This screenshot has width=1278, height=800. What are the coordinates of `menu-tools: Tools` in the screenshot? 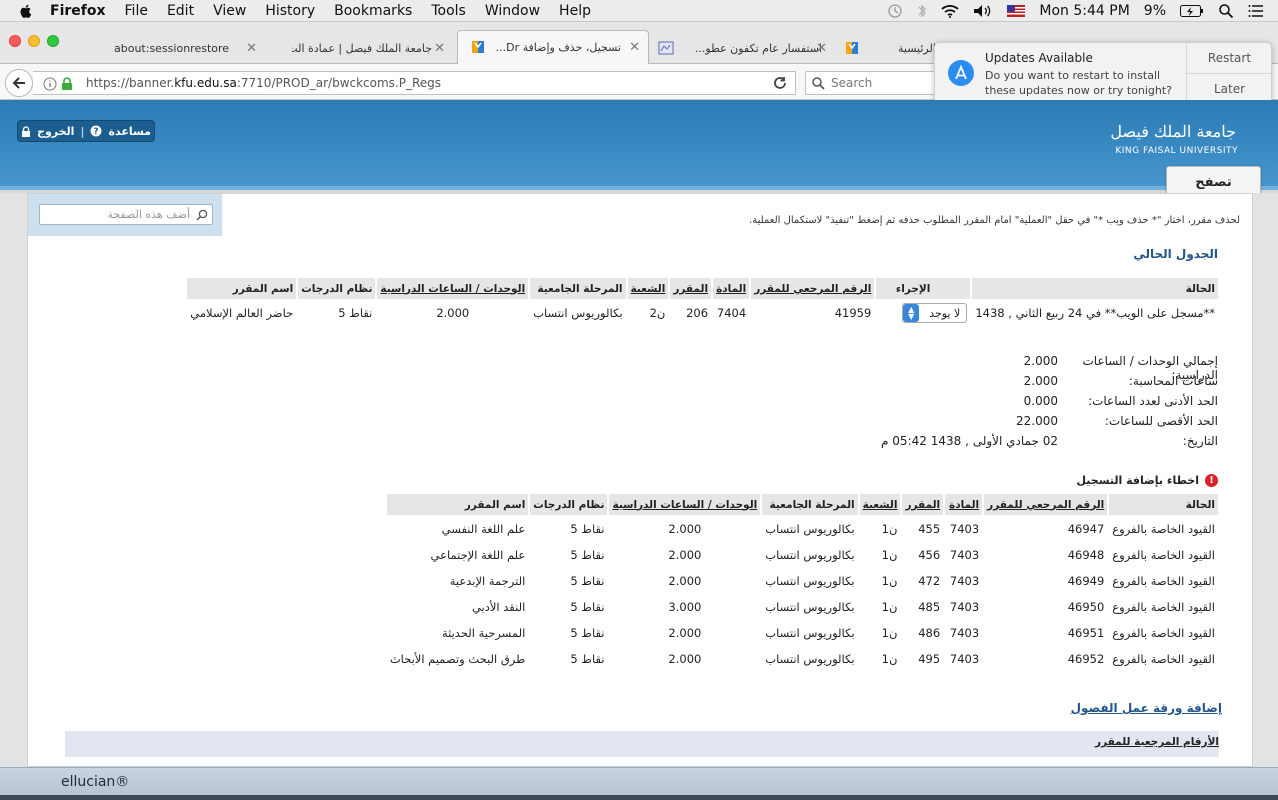 It's located at (448, 11).